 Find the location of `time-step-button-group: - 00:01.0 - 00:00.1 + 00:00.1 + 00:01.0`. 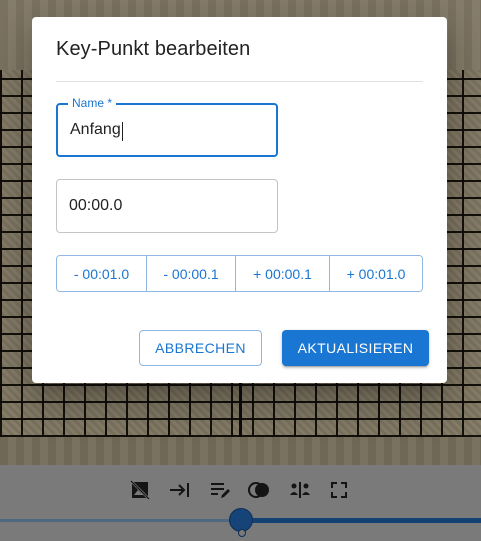

time-step-button-group: - 00:01.0 - 00:00.1 + 00:00.1 + 00:01.0 is located at coordinates (239, 273).